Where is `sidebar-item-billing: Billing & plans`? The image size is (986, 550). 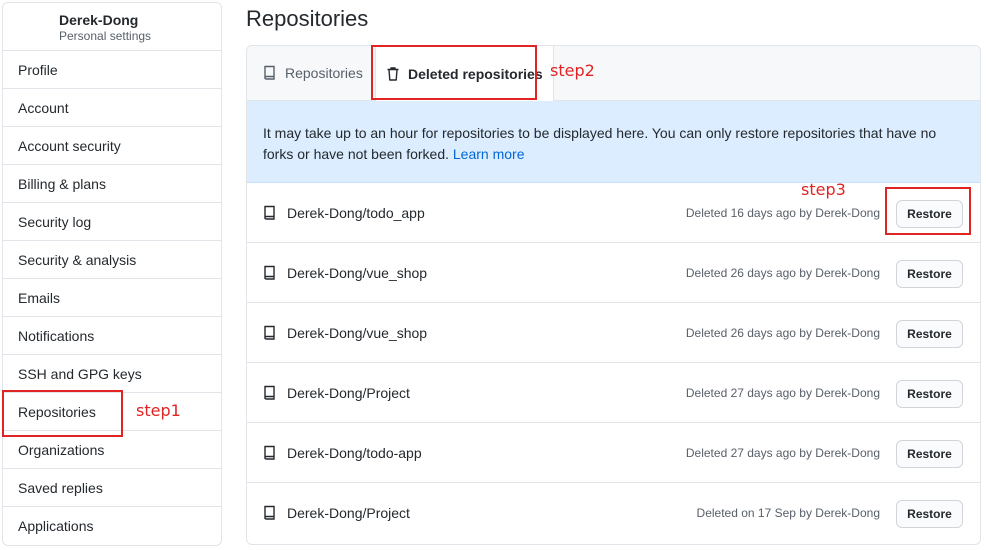 sidebar-item-billing: Billing & plans is located at coordinates (112, 184).